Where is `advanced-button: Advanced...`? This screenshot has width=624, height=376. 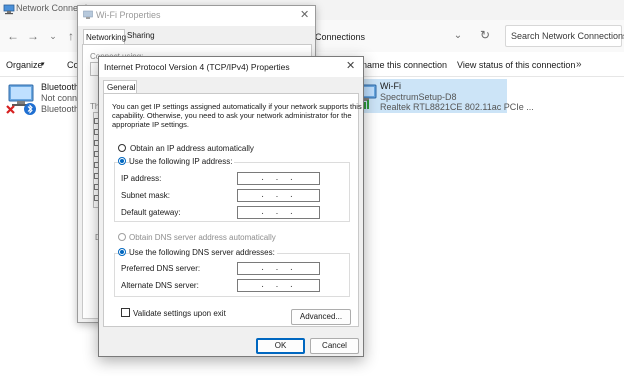 advanced-button: Advanced... is located at coordinates (321, 317).